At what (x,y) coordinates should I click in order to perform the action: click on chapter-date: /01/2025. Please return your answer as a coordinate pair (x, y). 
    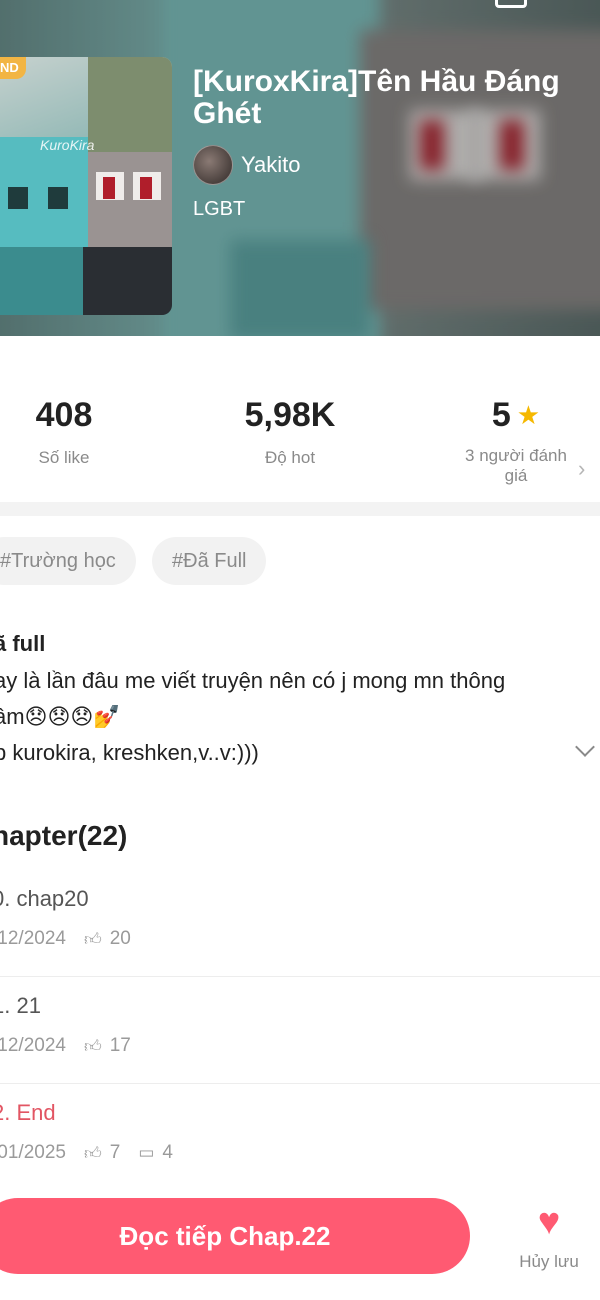
    Looking at the image, I should click on (33, 1152).